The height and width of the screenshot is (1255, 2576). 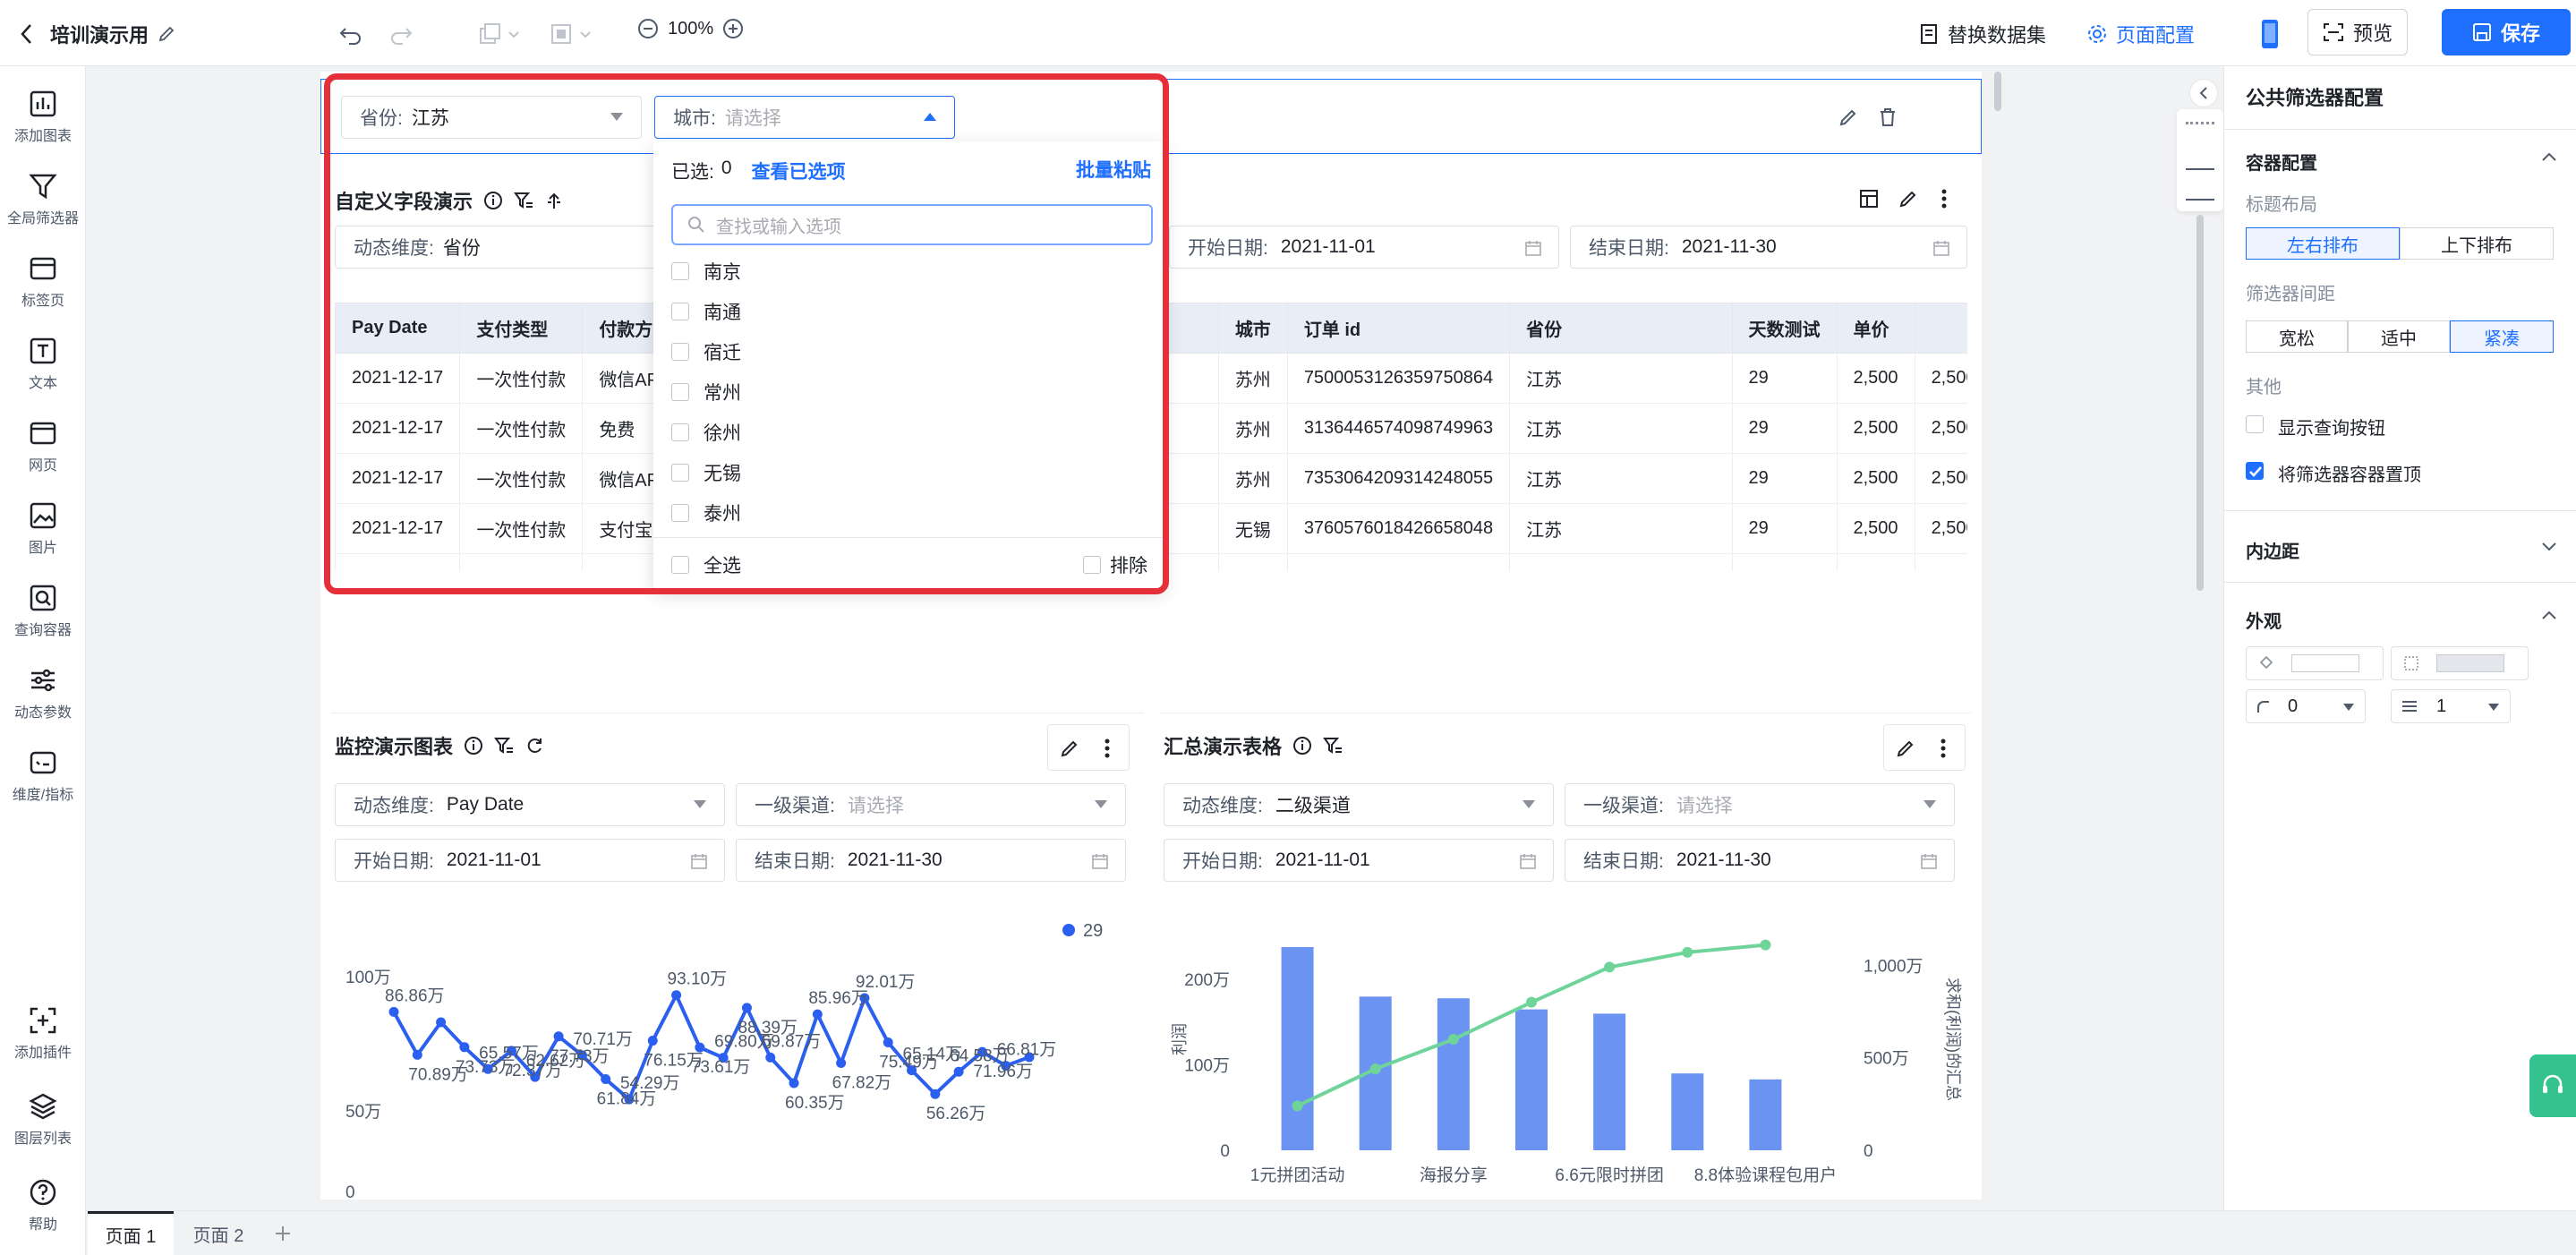 What do you see at coordinates (491, 117) in the screenshot?
I see `province-select: 省份: 江苏` at bounding box center [491, 117].